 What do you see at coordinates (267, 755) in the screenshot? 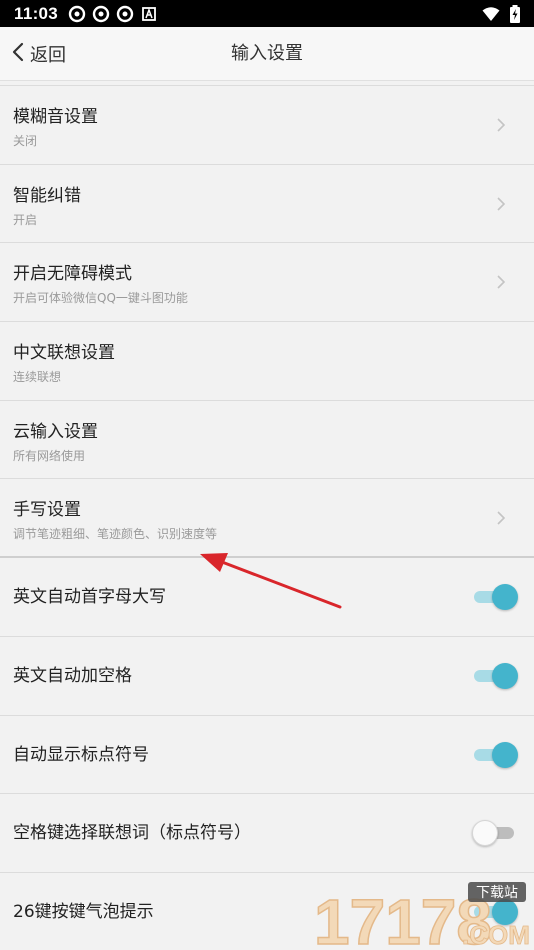
I see `toggle-item-show-punctuation: 自动显示标点符号` at bounding box center [267, 755].